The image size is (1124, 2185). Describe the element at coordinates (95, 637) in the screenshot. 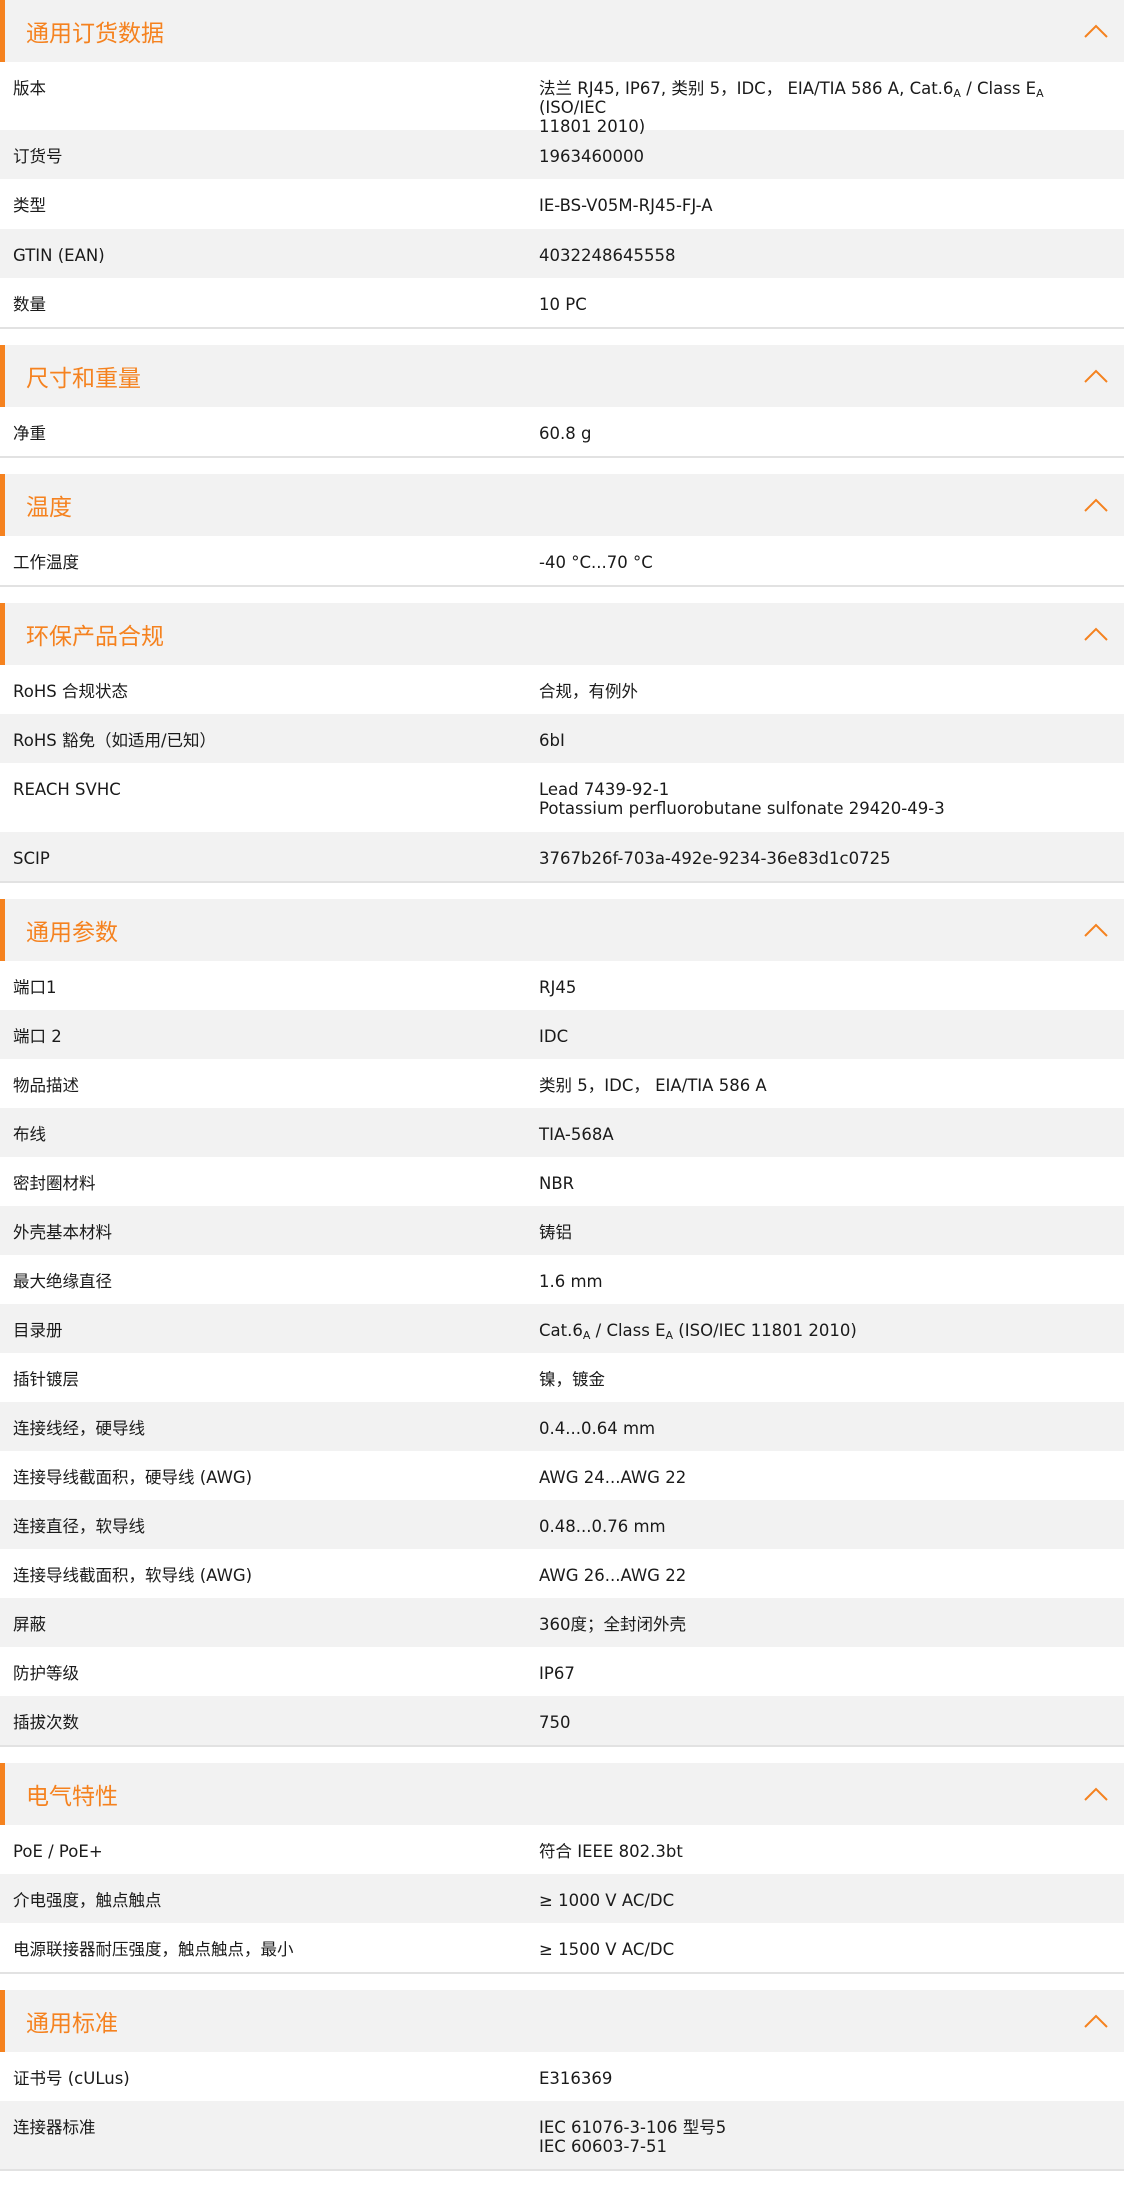

I see `section-title: 环保产品合规` at that location.